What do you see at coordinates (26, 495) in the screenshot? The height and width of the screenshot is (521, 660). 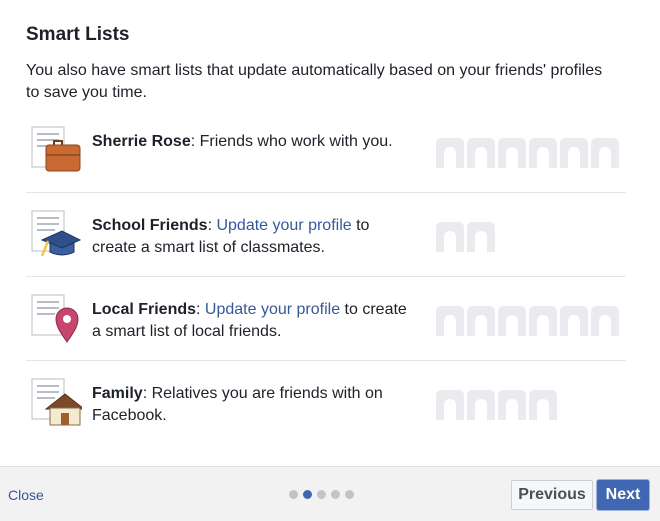 I see `close-link: Close` at bounding box center [26, 495].